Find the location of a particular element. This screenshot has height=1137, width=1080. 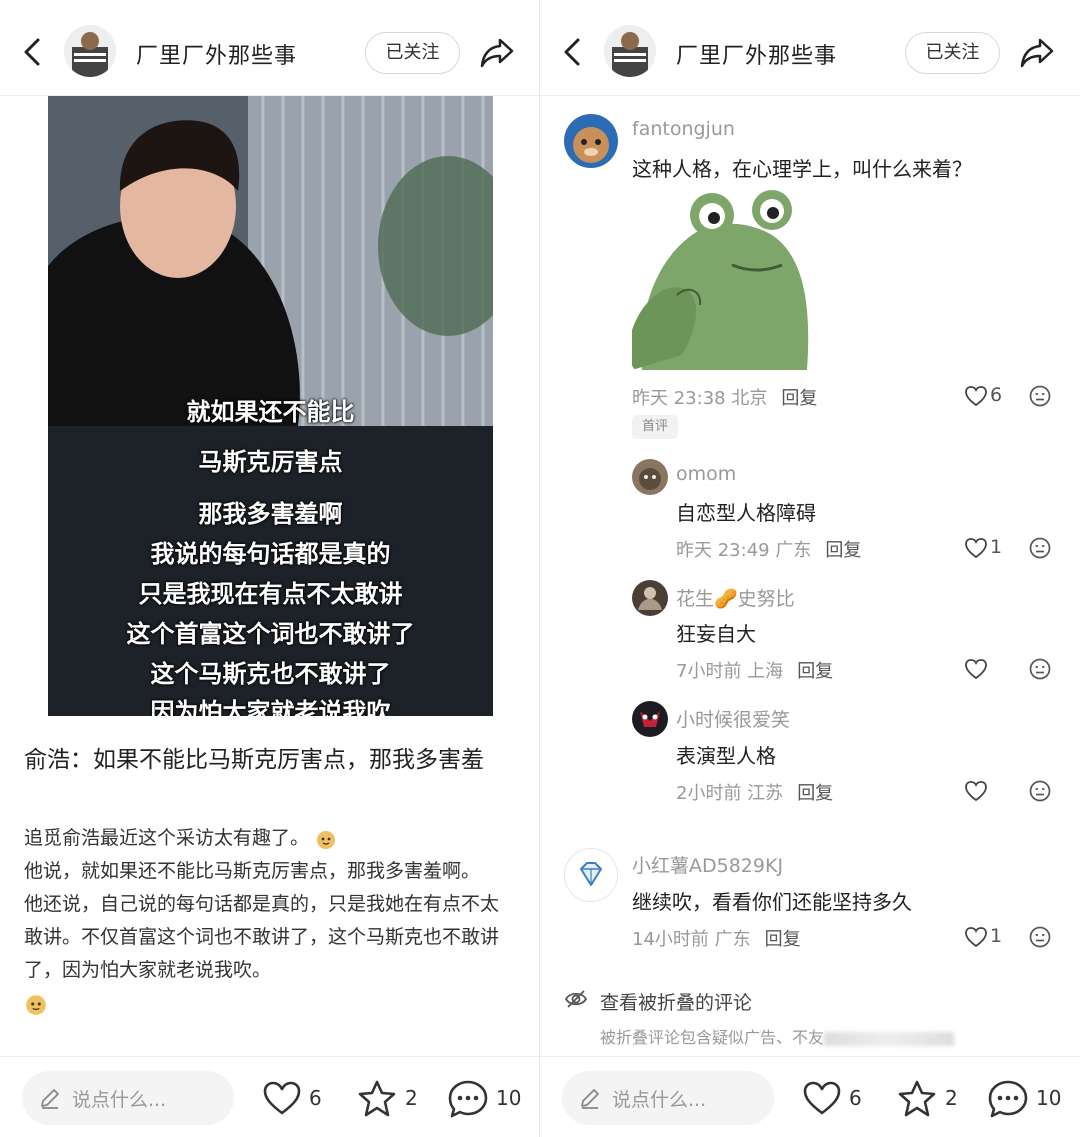

comment-like-count: 6 is located at coordinates (996, 395).